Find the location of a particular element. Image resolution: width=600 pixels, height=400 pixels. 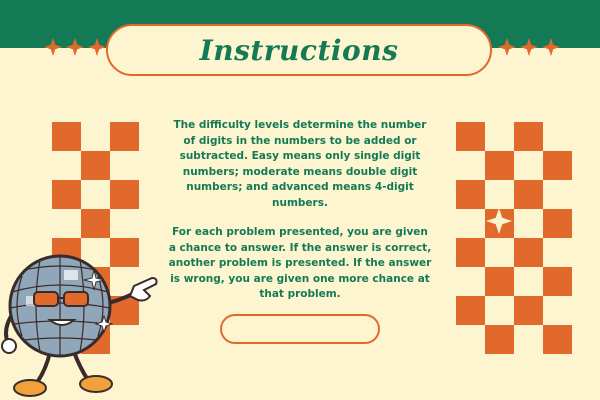

sparkle-group-right is located at coordinates (529, 47).